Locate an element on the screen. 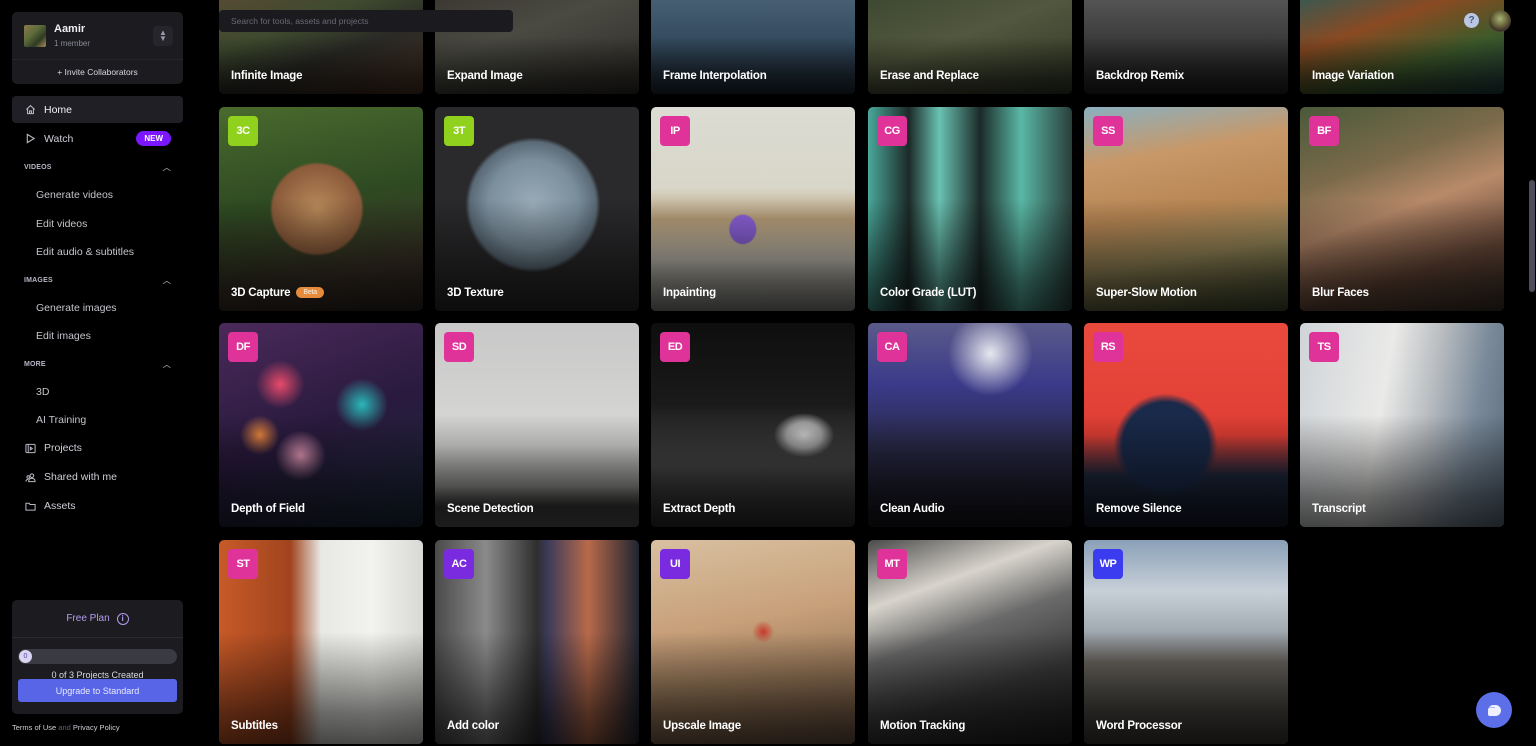  sidebar-item-label: Home is located at coordinates (58, 109).